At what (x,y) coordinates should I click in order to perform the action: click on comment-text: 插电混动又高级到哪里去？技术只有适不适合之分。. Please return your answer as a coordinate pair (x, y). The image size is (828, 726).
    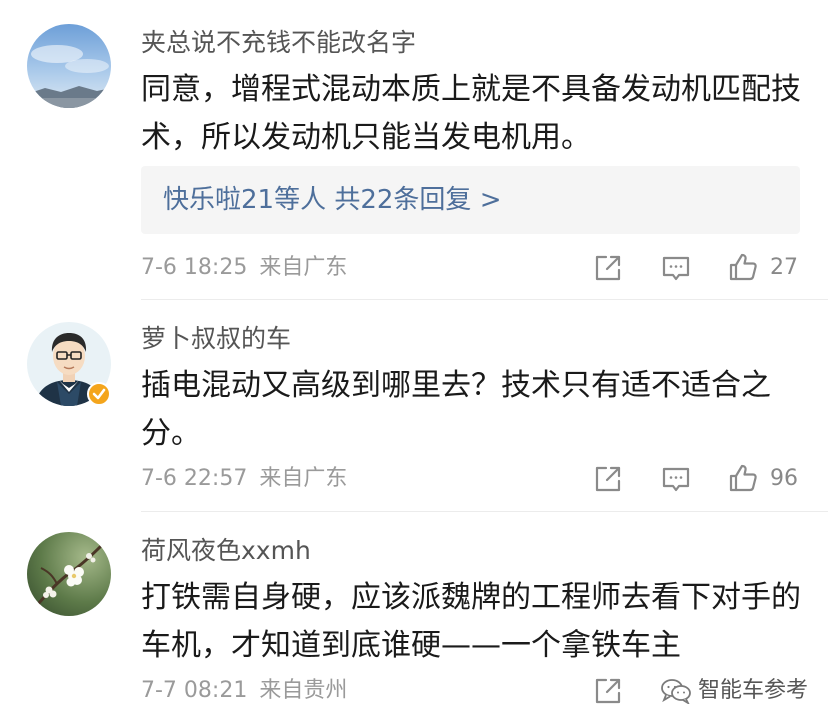
    Looking at the image, I should click on (456, 409).